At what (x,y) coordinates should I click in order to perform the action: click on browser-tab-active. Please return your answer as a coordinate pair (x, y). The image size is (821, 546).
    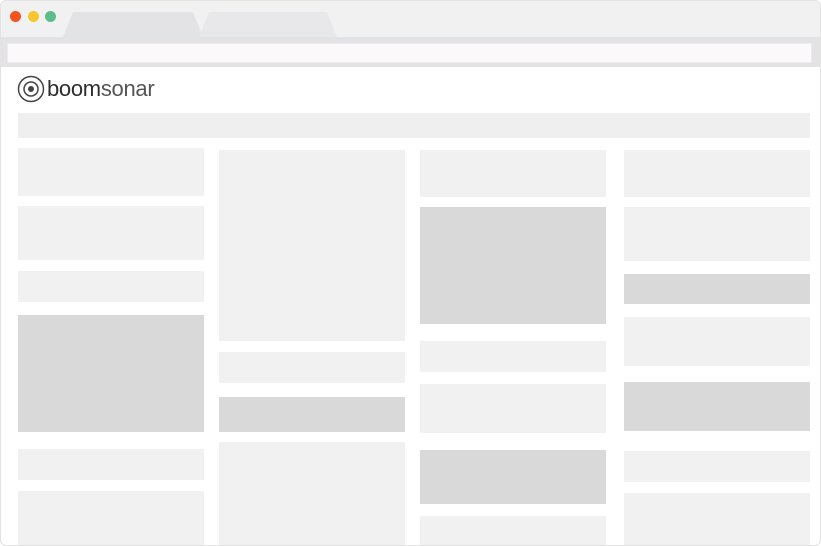
    Looking at the image, I should click on (133, 24).